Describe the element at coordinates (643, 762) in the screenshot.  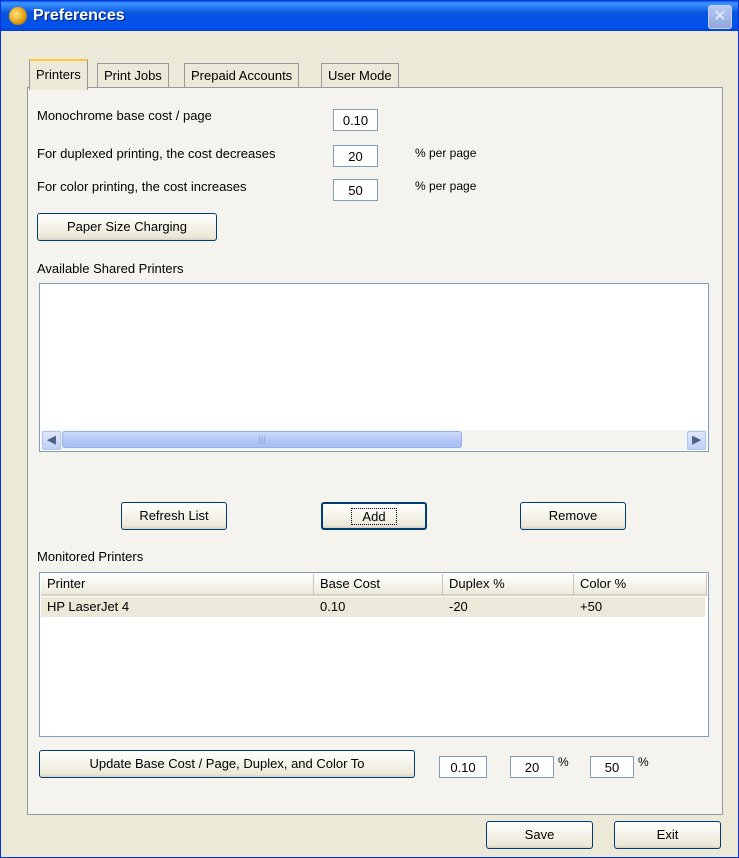
I see `color-percent-sign: %` at that location.